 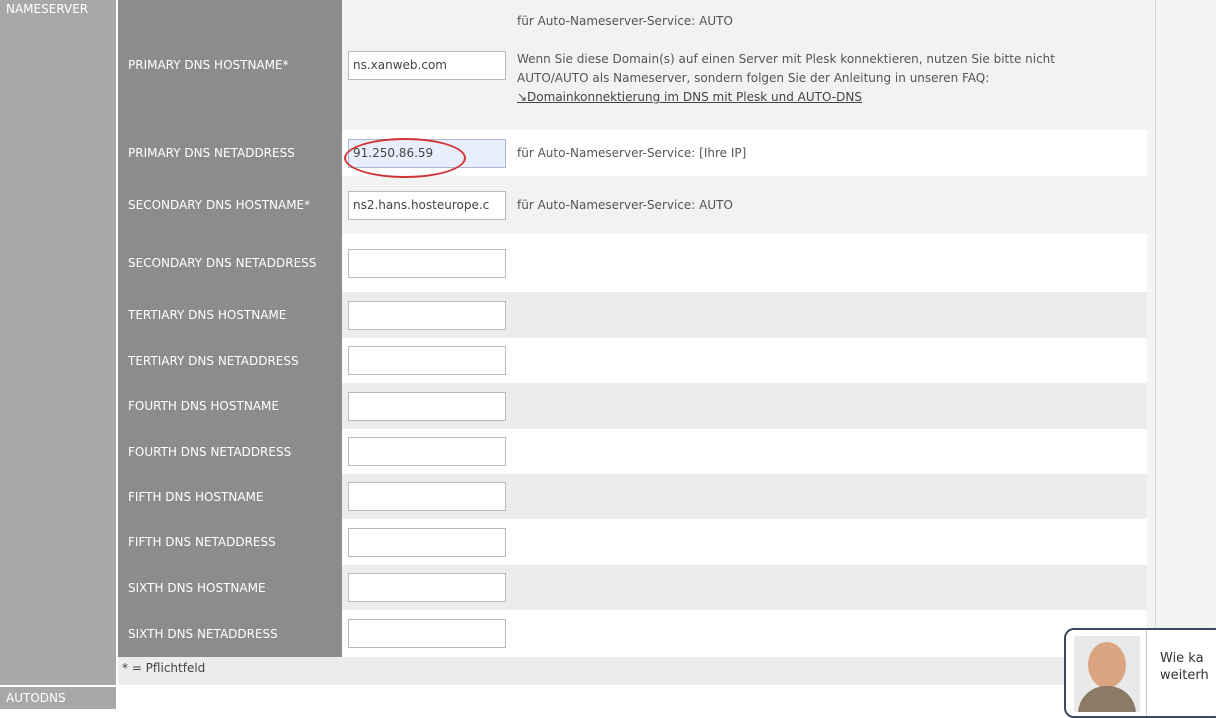 I want to click on required-field-note: * = Pflichtfeld, so click(x=632, y=671).